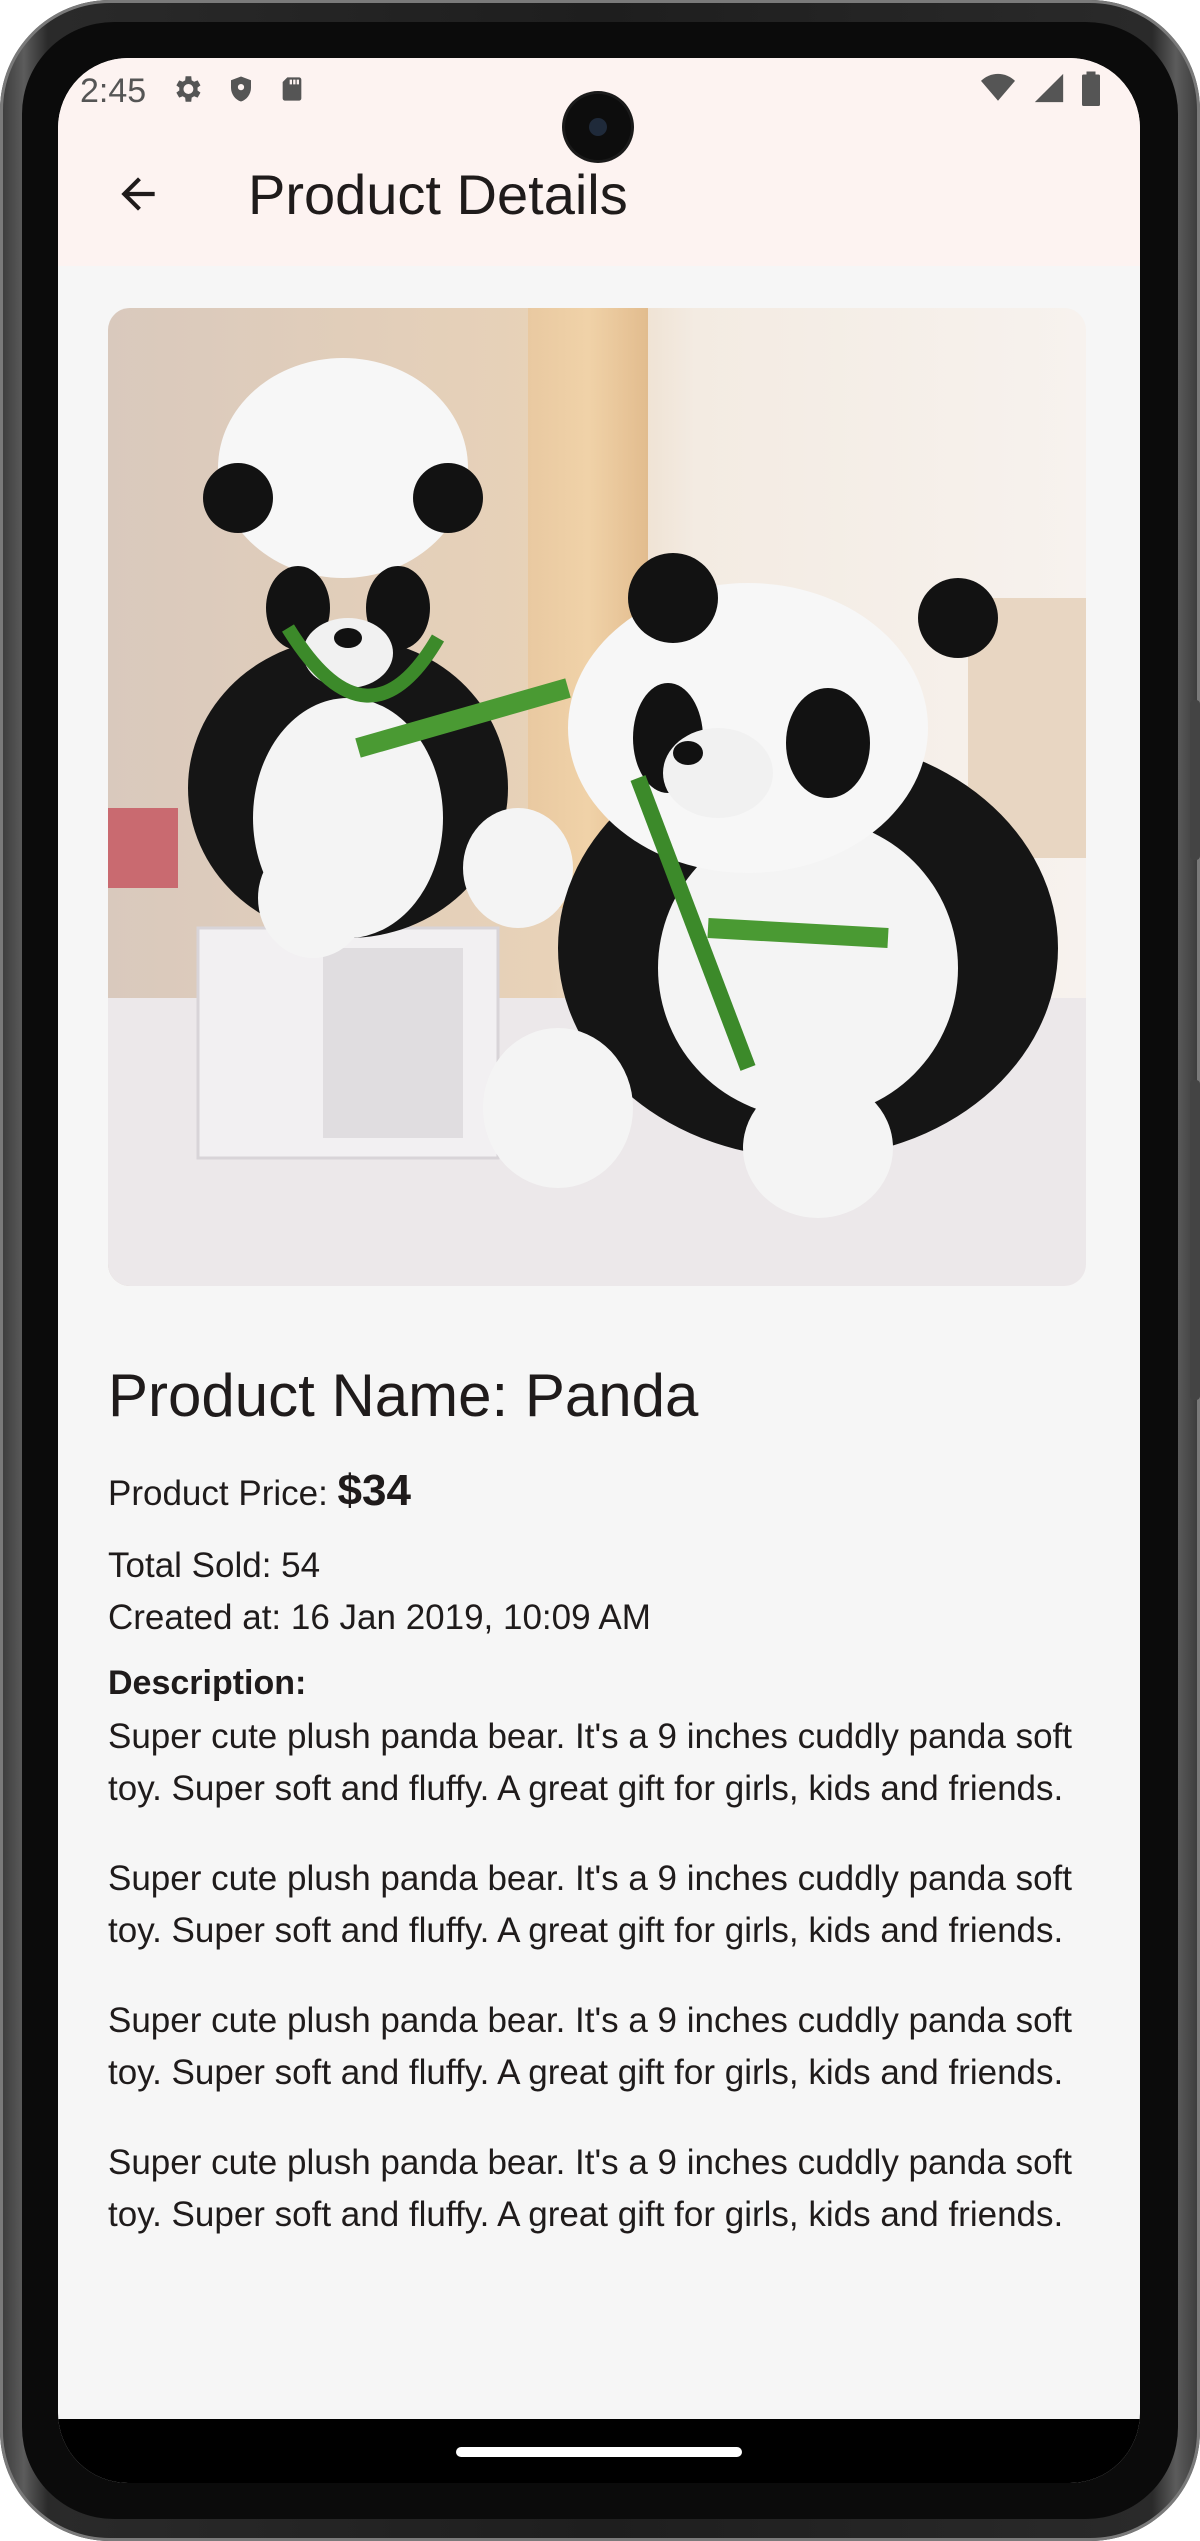 The height and width of the screenshot is (2541, 1200). I want to click on arrow-back-icon, so click(138, 194).